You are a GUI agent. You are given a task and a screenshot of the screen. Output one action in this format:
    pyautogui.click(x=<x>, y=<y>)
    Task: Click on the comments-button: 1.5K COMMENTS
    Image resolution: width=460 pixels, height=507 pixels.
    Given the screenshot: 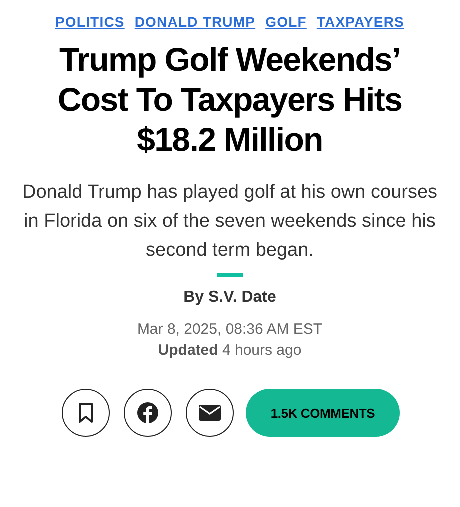 What is the action you would take?
    pyautogui.click(x=323, y=413)
    